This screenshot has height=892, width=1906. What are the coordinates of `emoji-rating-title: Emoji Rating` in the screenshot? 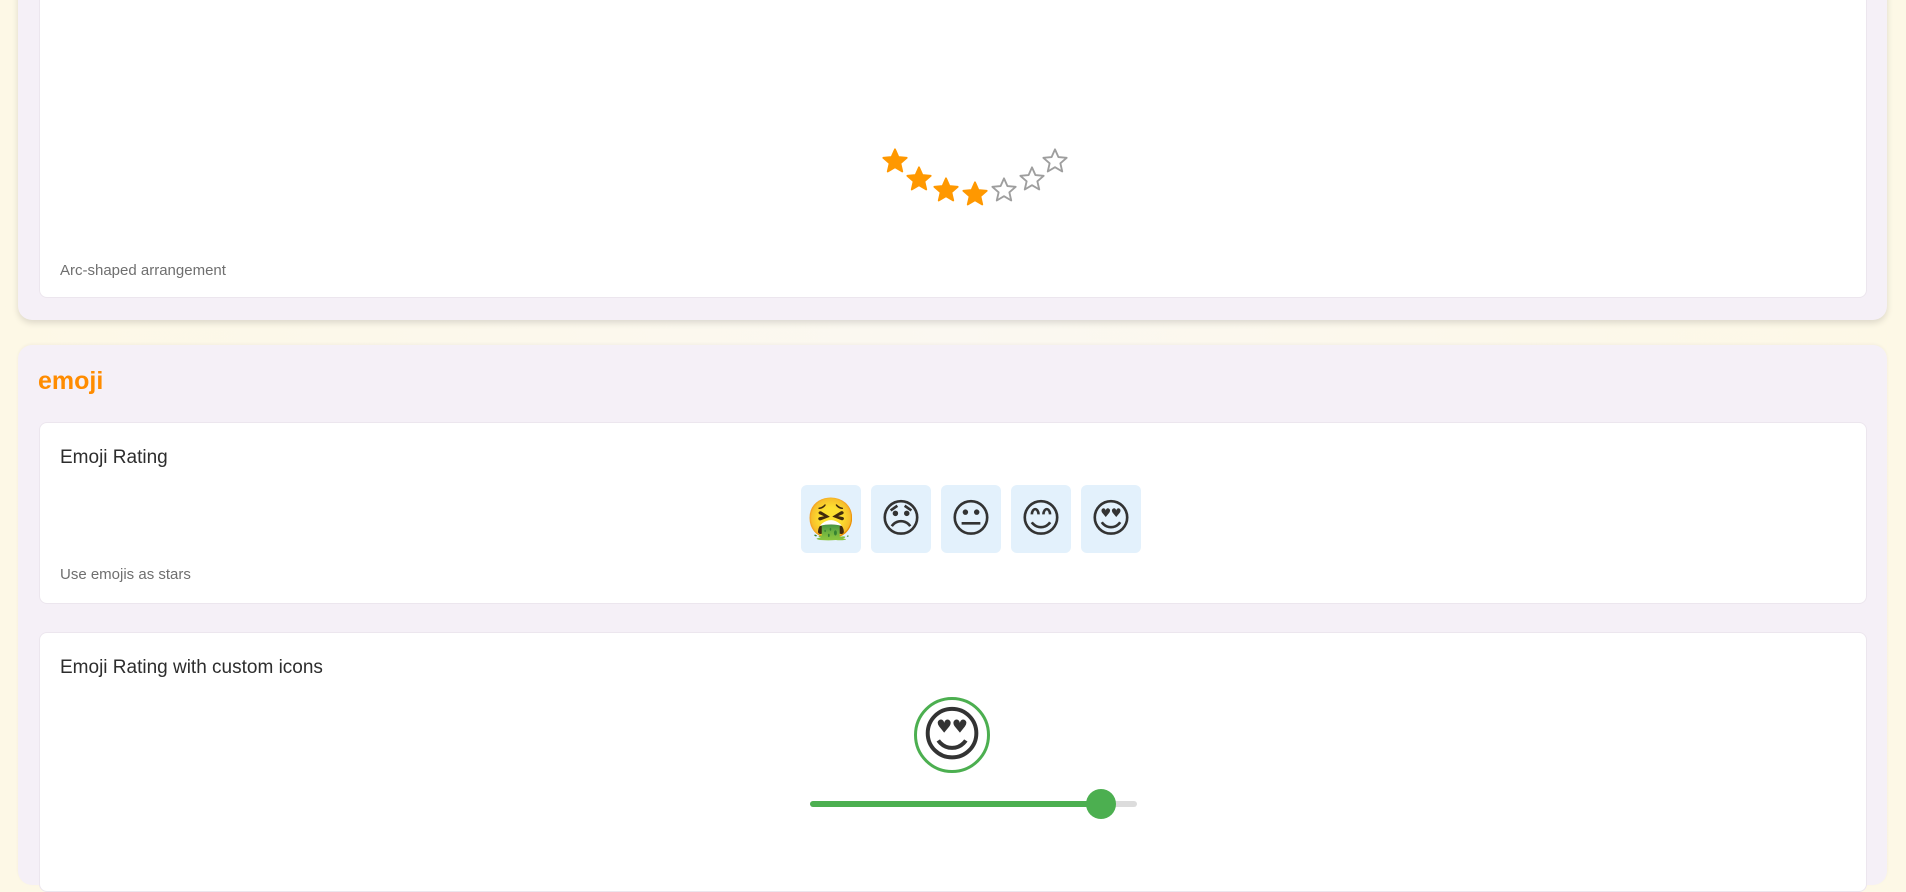 It's located at (114, 457).